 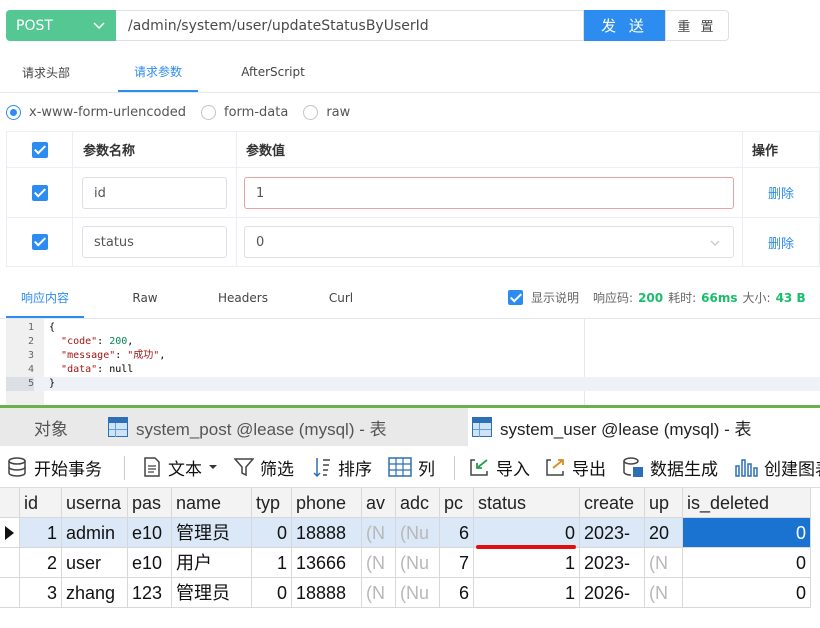 I want to click on param-name-input: status, so click(x=154, y=242).